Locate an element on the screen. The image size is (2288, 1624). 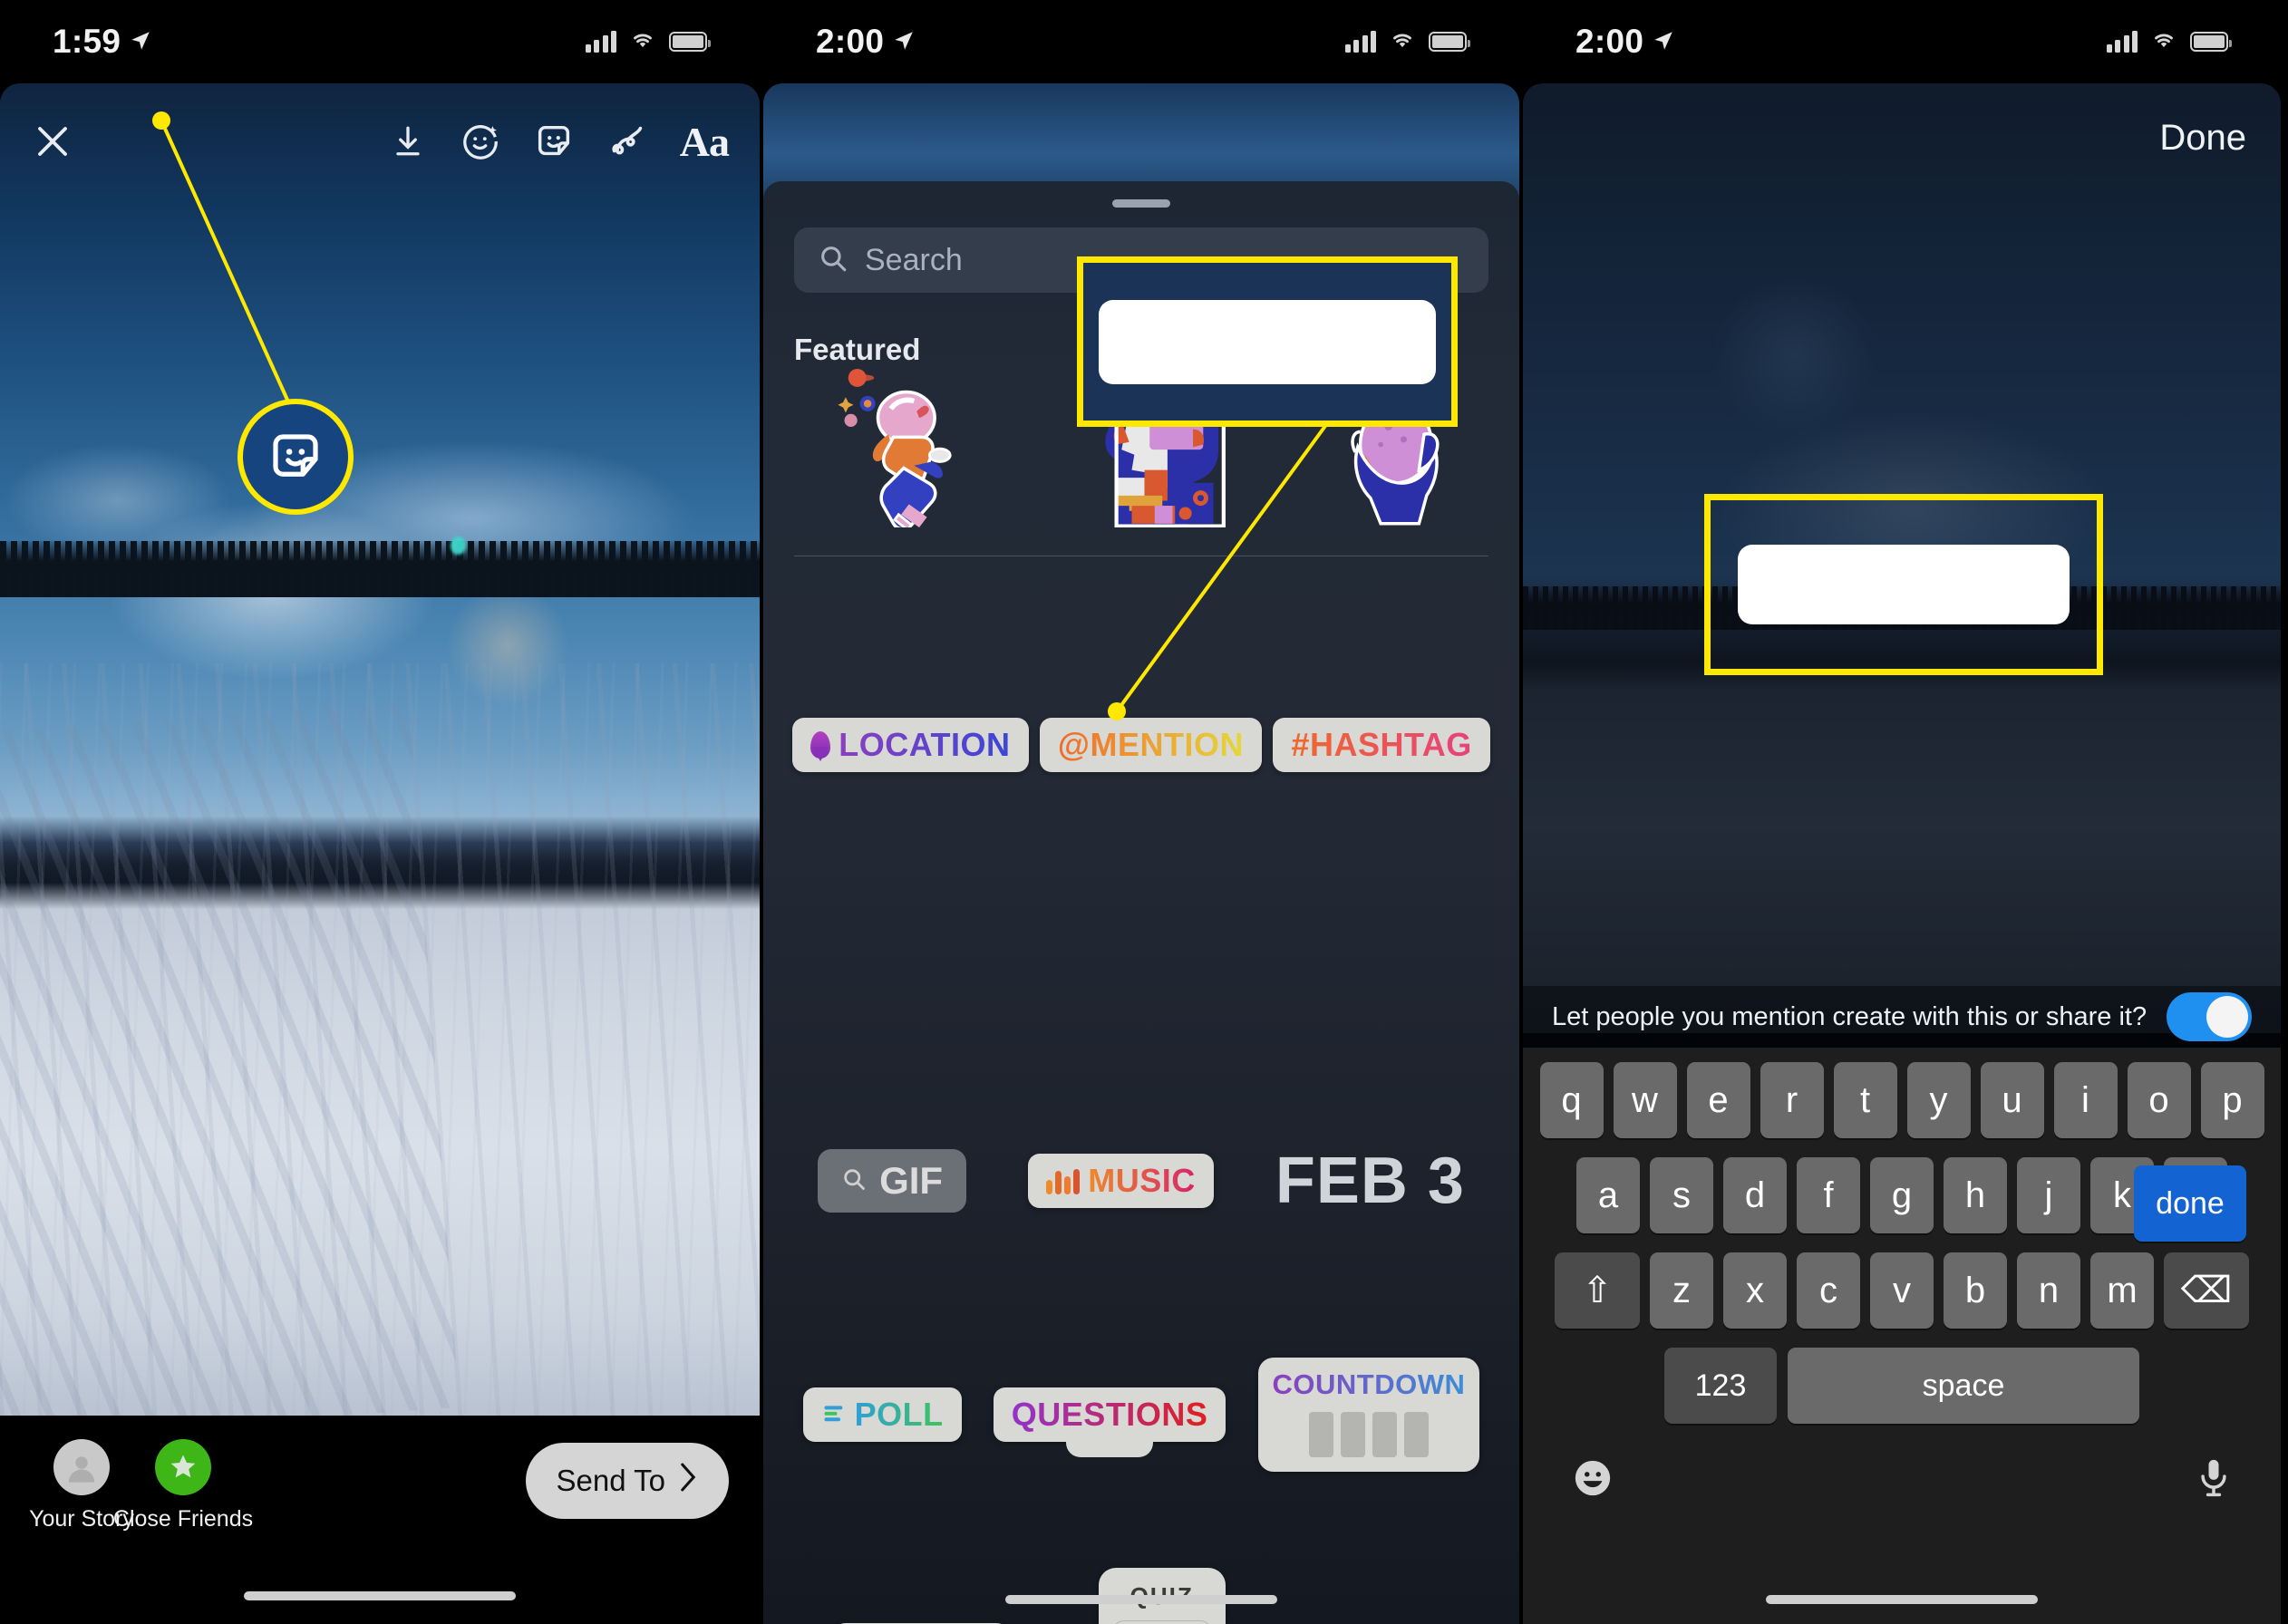
astronaut-sticker is located at coordinates (911, 446).